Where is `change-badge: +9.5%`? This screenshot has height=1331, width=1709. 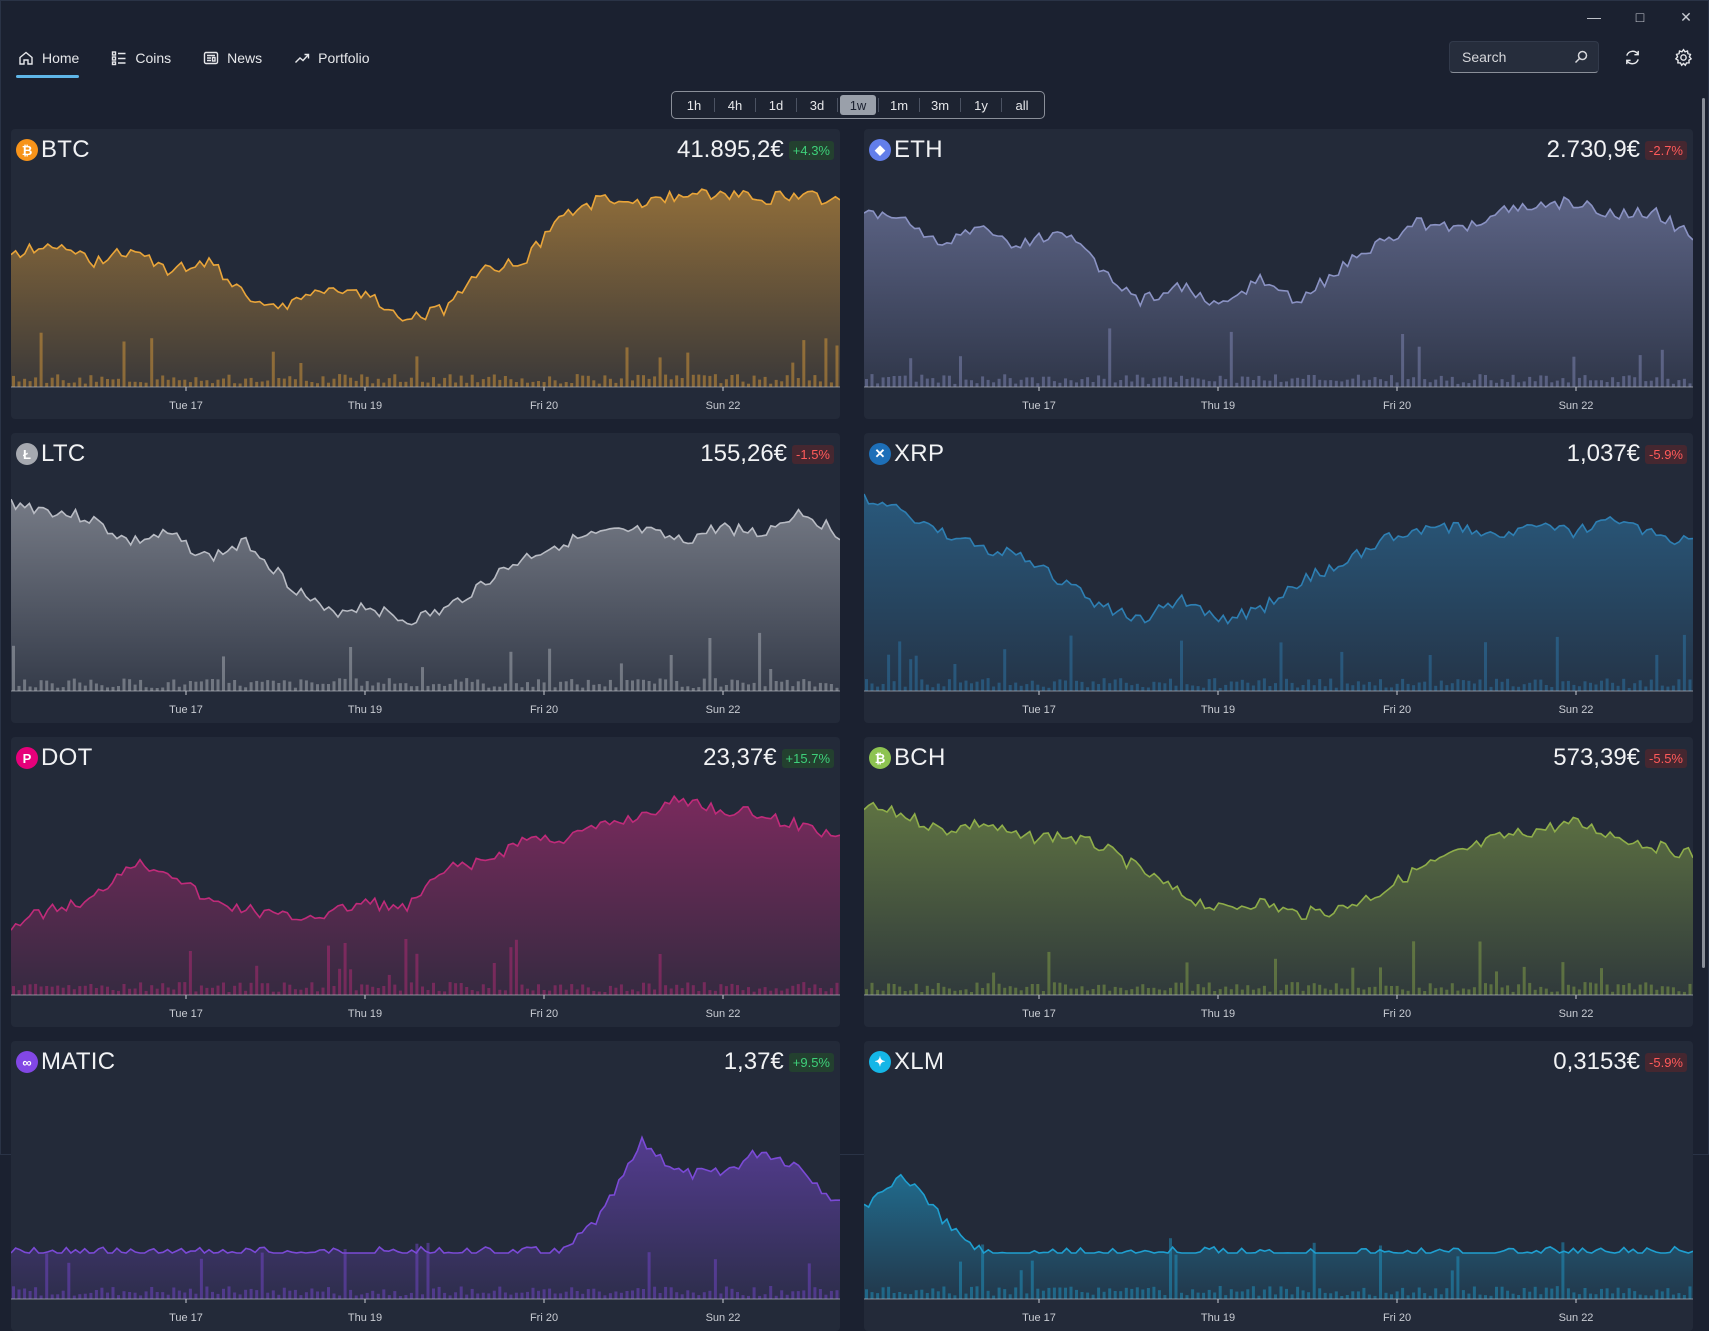 change-badge: +9.5% is located at coordinates (811, 1062).